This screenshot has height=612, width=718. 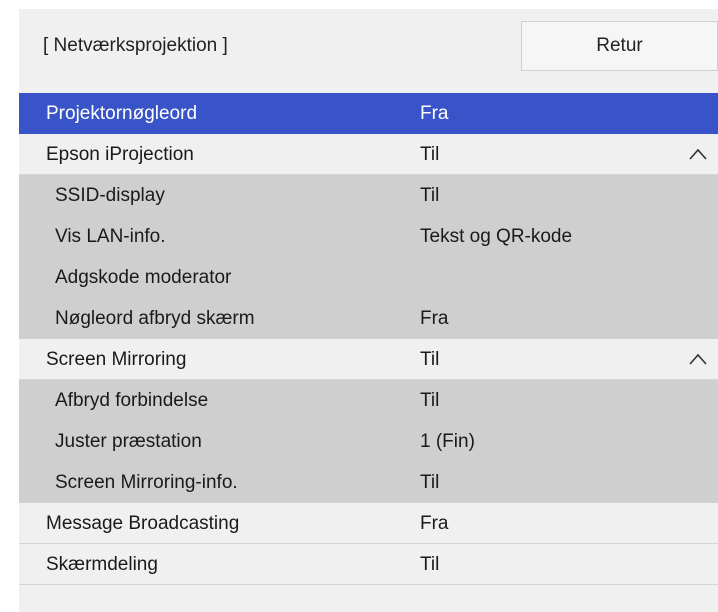 What do you see at coordinates (368, 523) in the screenshot?
I see `setting-message-broadcasting: Message Broadcasting Fra` at bounding box center [368, 523].